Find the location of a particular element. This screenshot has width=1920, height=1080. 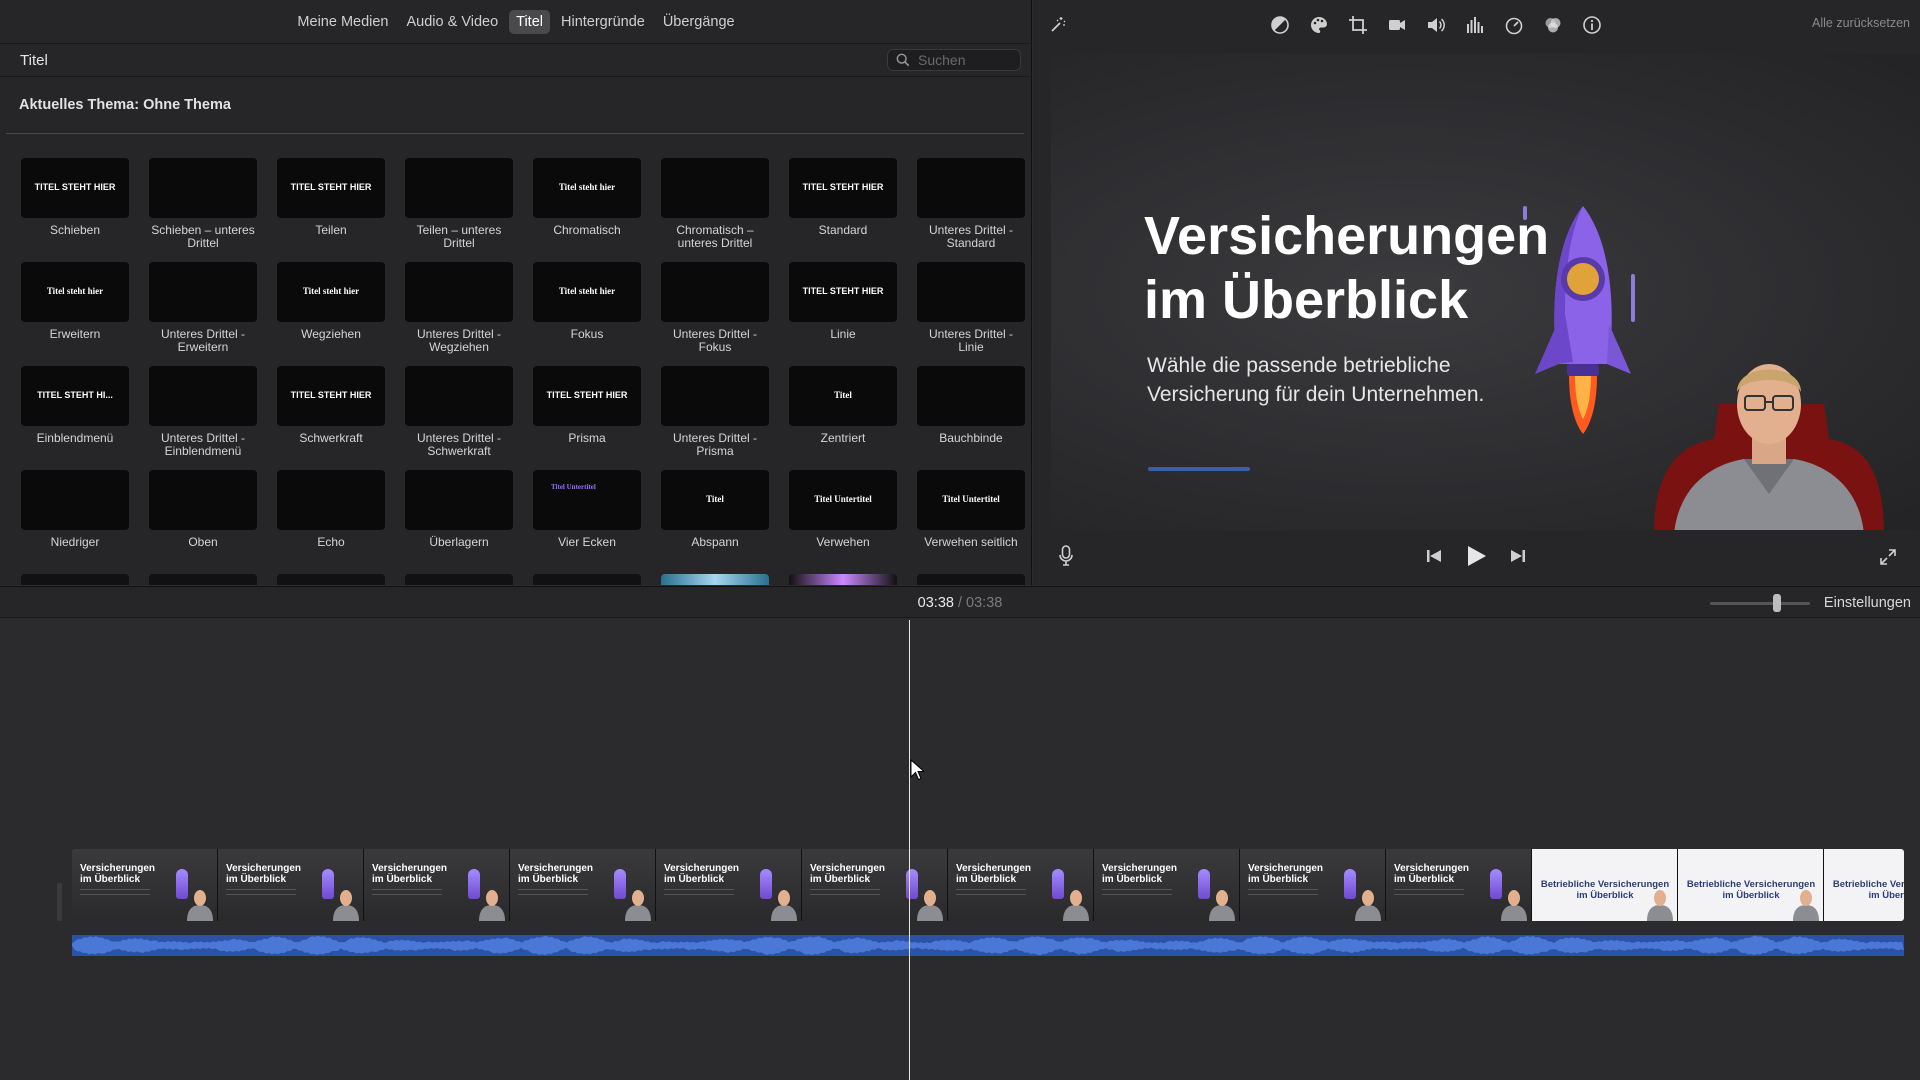

volume-icon is located at coordinates (1436, 25).